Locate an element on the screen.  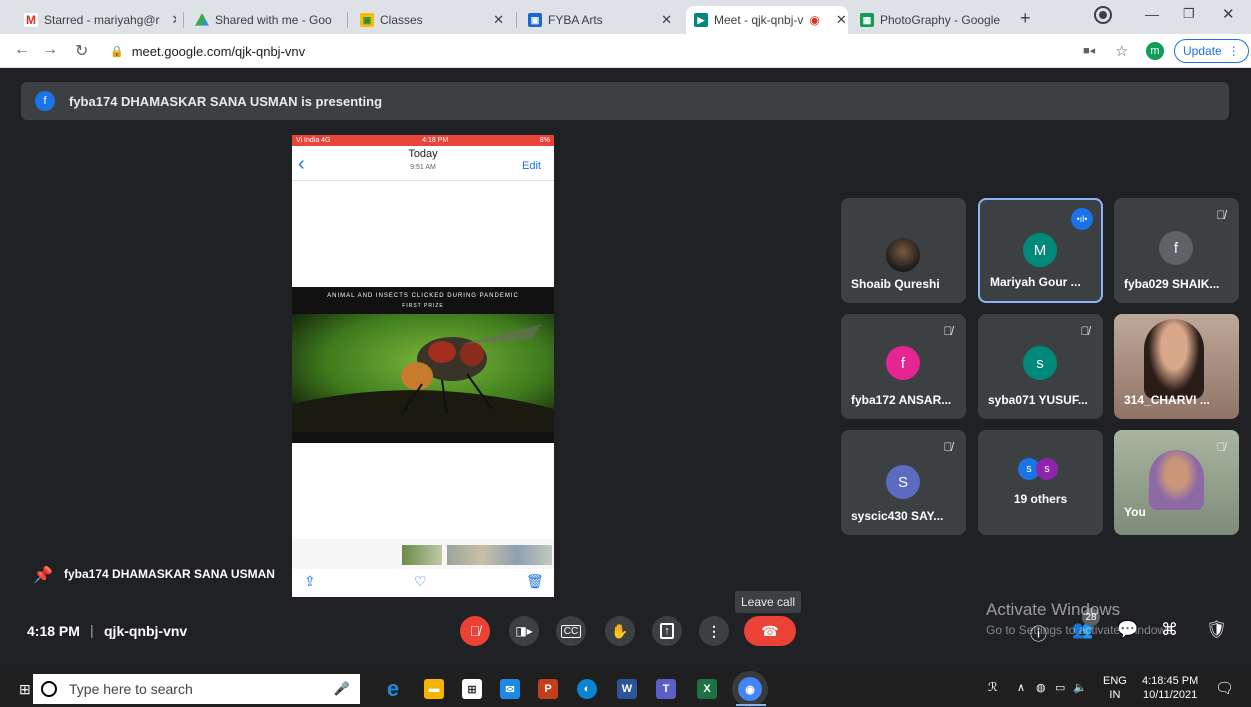
hand-icon: ✋ is located at coordinates (620, 630).